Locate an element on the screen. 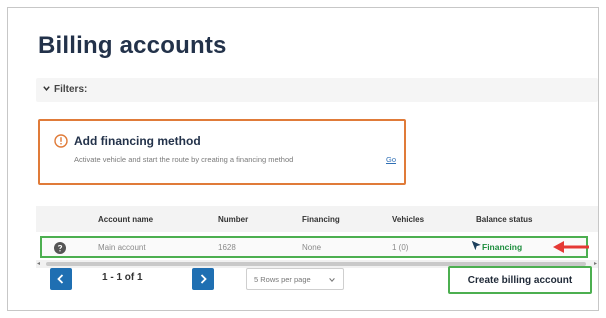 The height and width of the screenshot is (318, 606). alert-title: Add financing method is located at coordinates (137, 141).